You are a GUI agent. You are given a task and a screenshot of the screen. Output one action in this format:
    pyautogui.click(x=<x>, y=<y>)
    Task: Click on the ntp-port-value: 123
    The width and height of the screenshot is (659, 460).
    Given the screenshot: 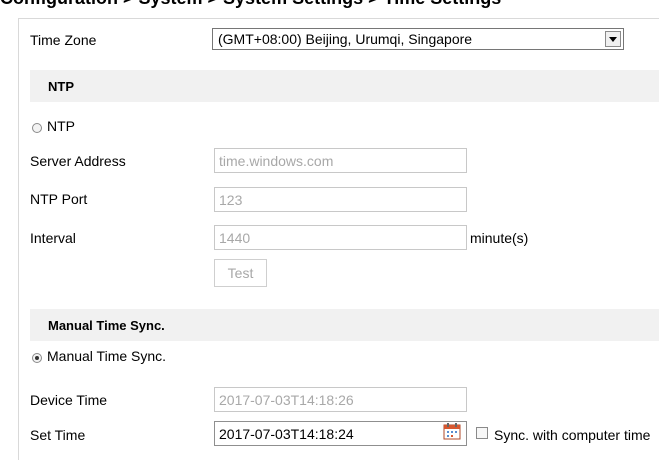 What is the action you would take?
    pyautogui.click(x=231, y=200)
    